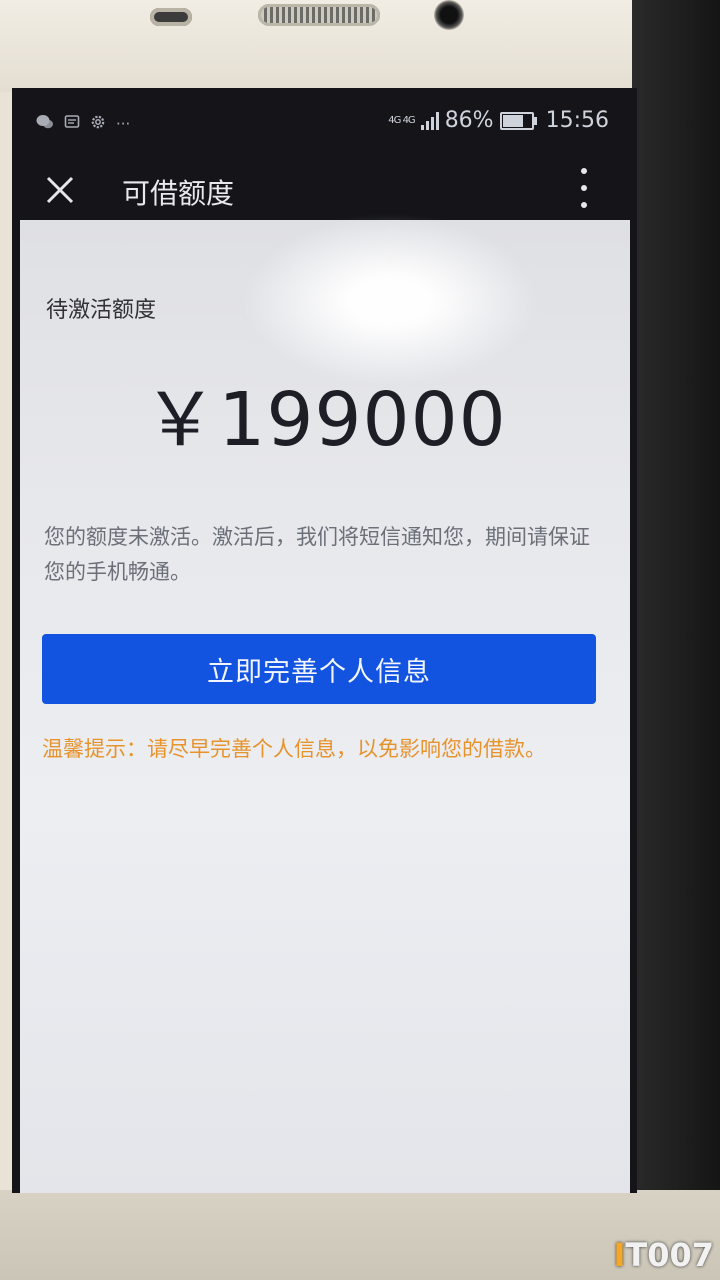 The height and width of the screenshot is (1280, 720). What do you see at coordinates (325, 420) in the screenshot?
I see `credit-amount: ￥199000` at bounding box center [325, 420].